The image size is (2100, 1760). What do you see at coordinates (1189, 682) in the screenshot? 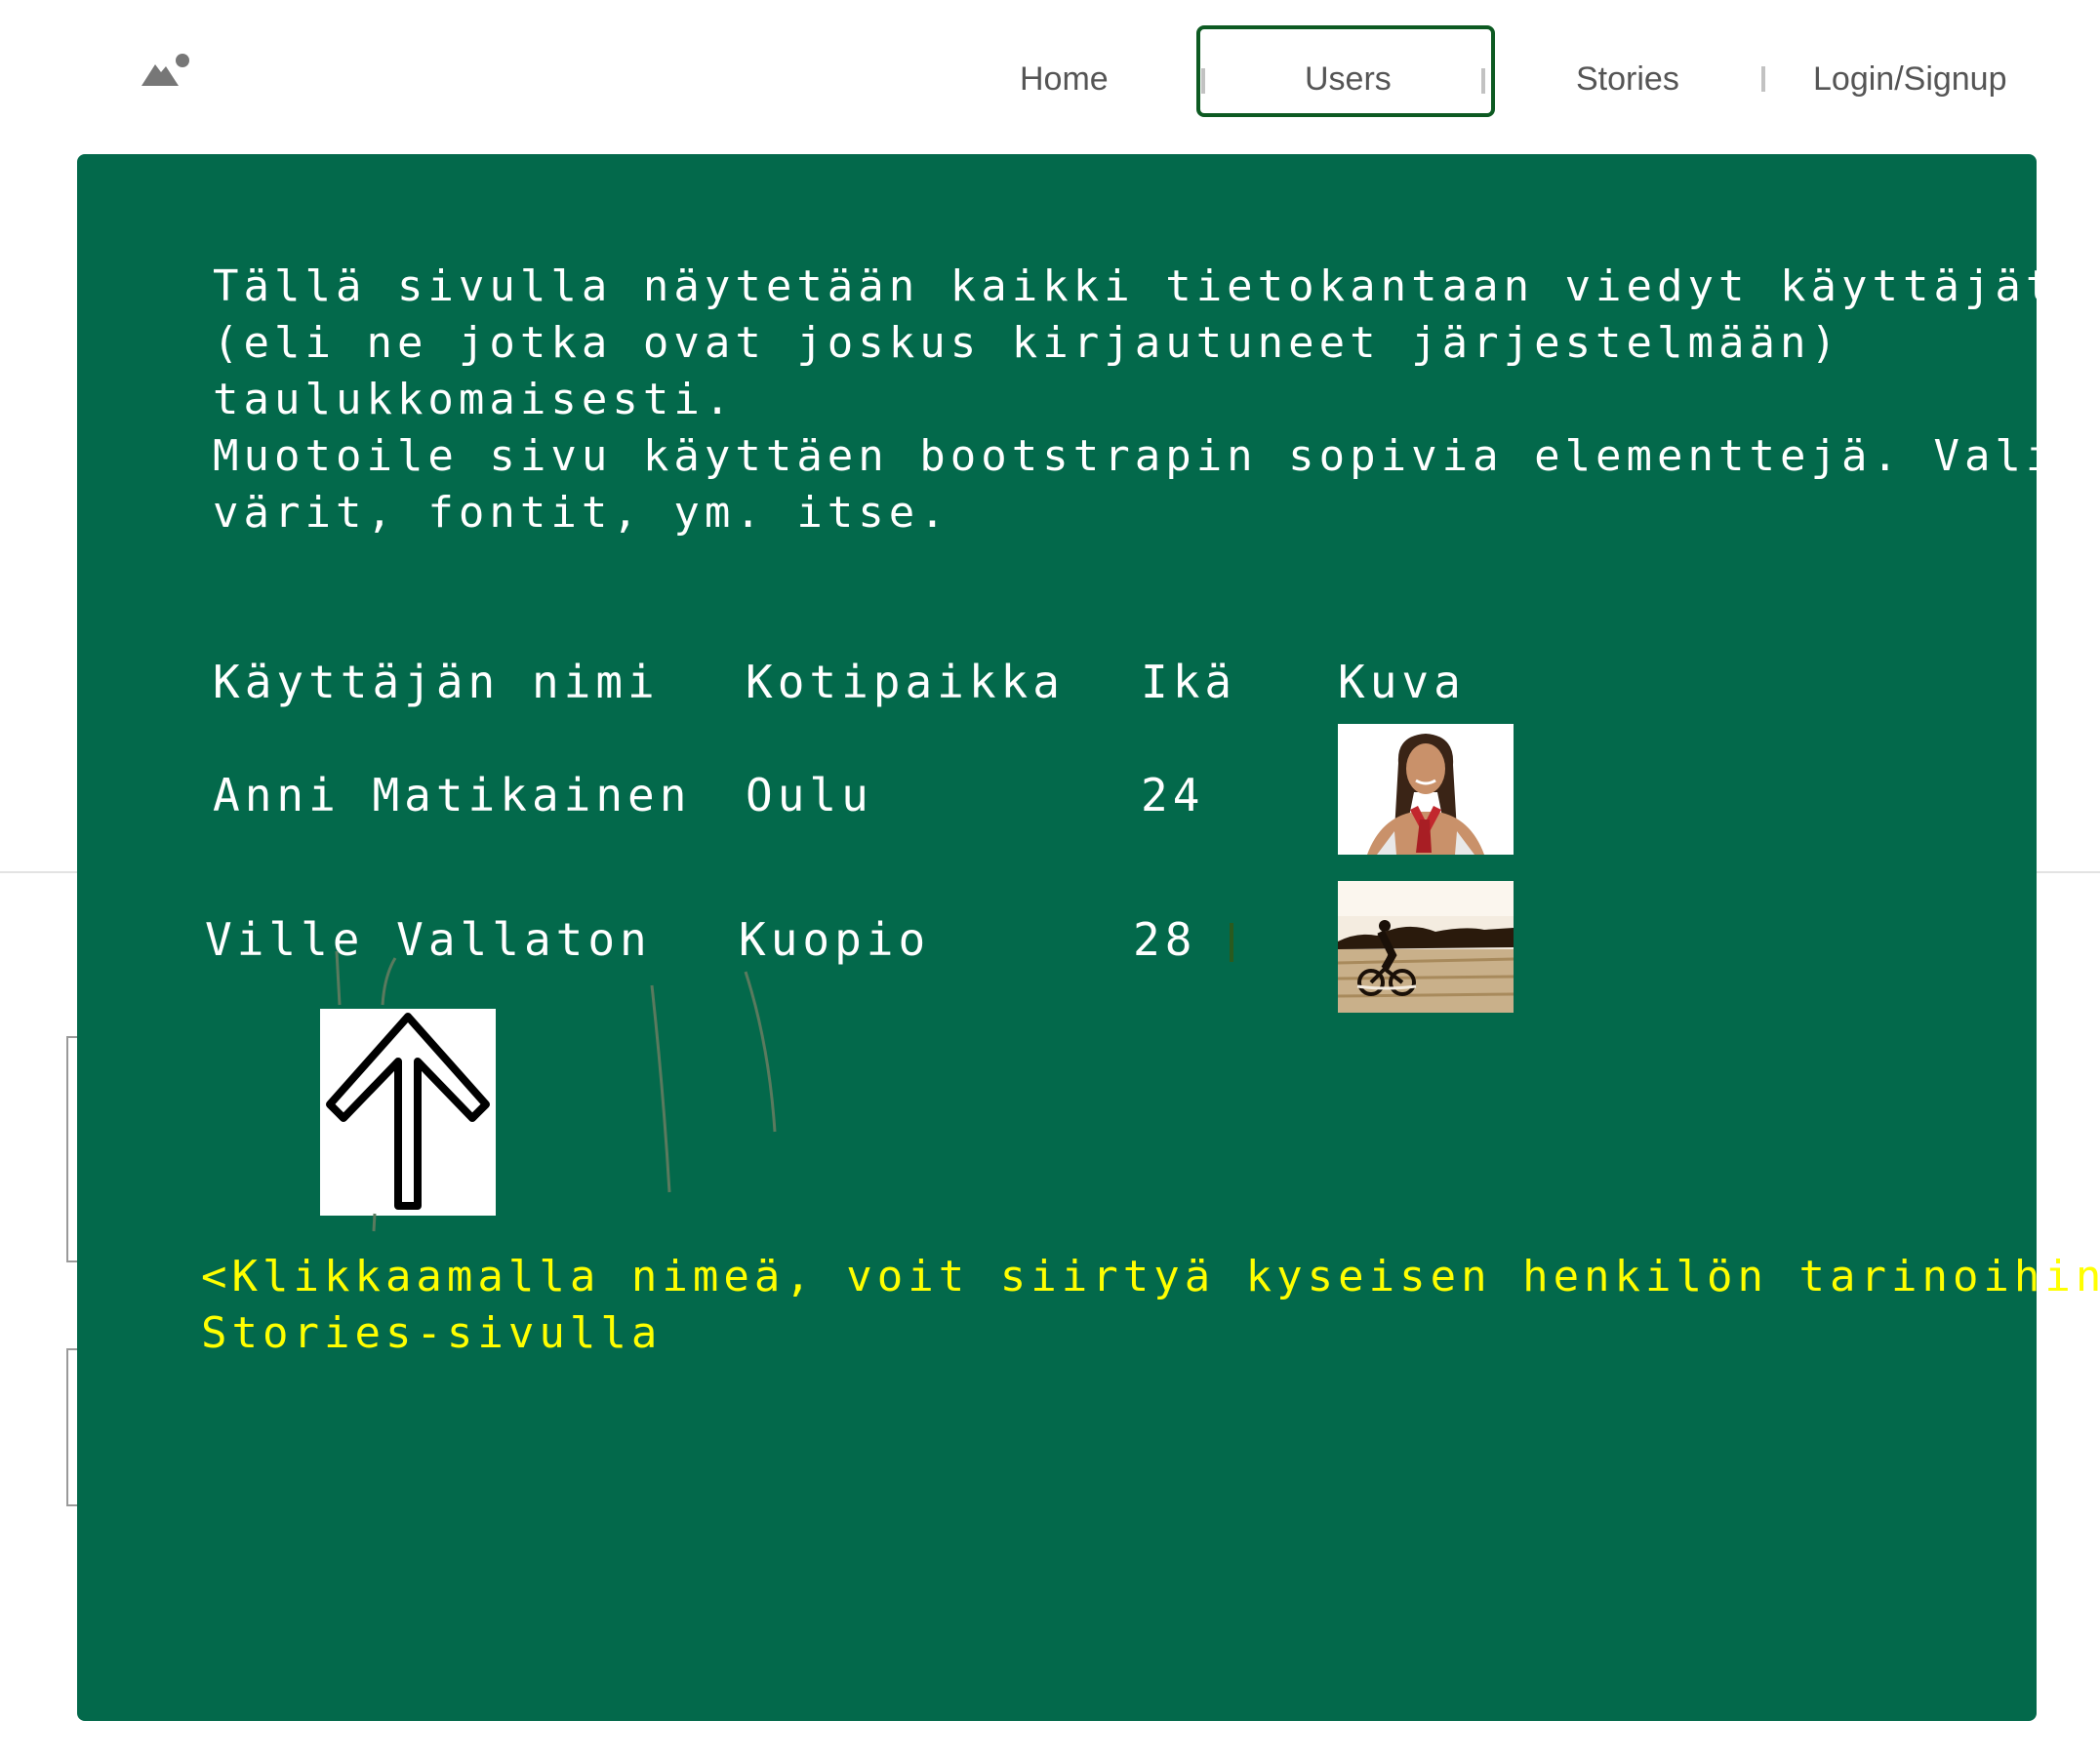
I see `column-header-age: Ikä` at bounding box center [1189, 682].